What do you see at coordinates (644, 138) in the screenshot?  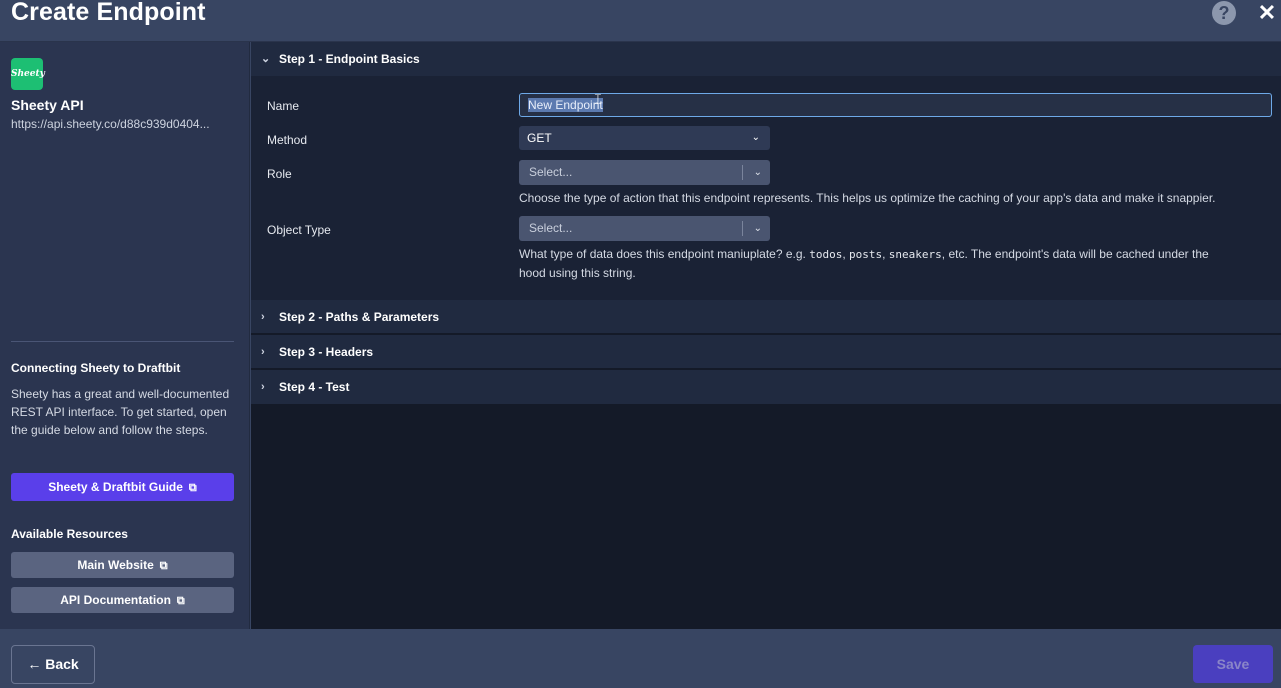 I see `method-select: GET ⌄` at bounding box center [644, 138].